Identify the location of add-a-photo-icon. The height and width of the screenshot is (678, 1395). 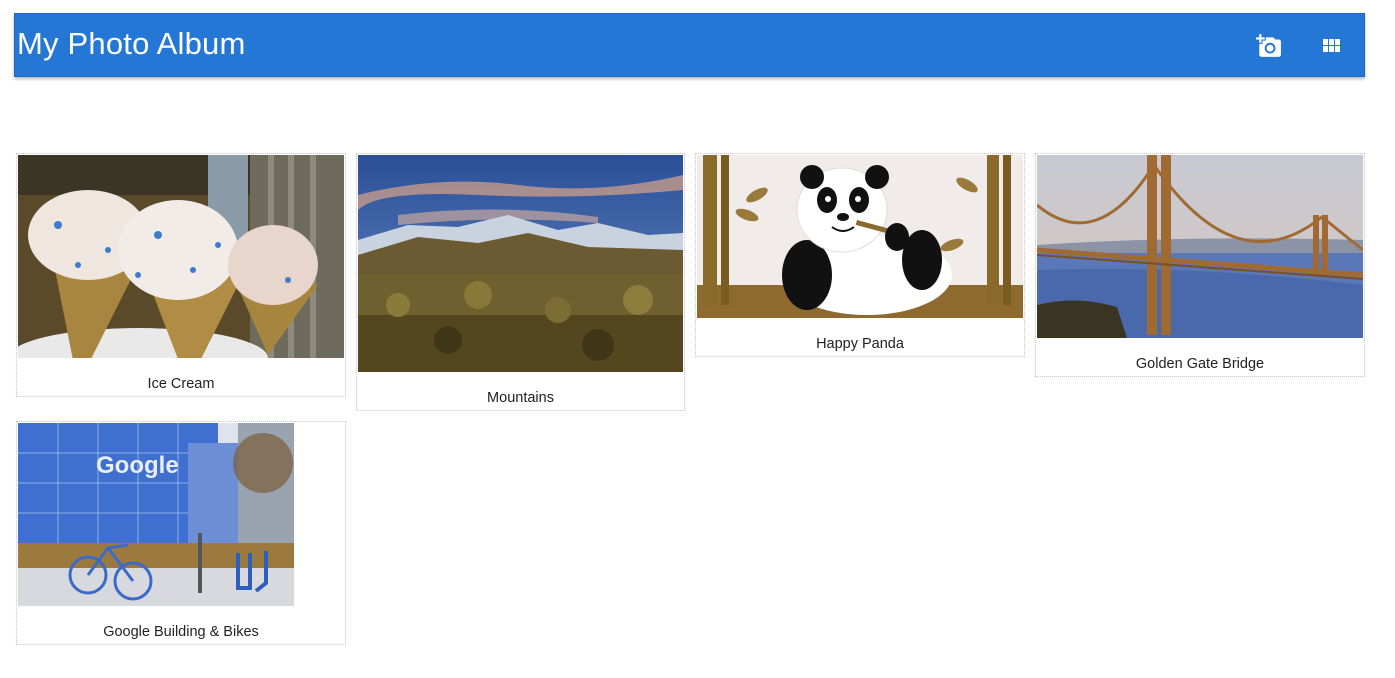
(1268, 45).